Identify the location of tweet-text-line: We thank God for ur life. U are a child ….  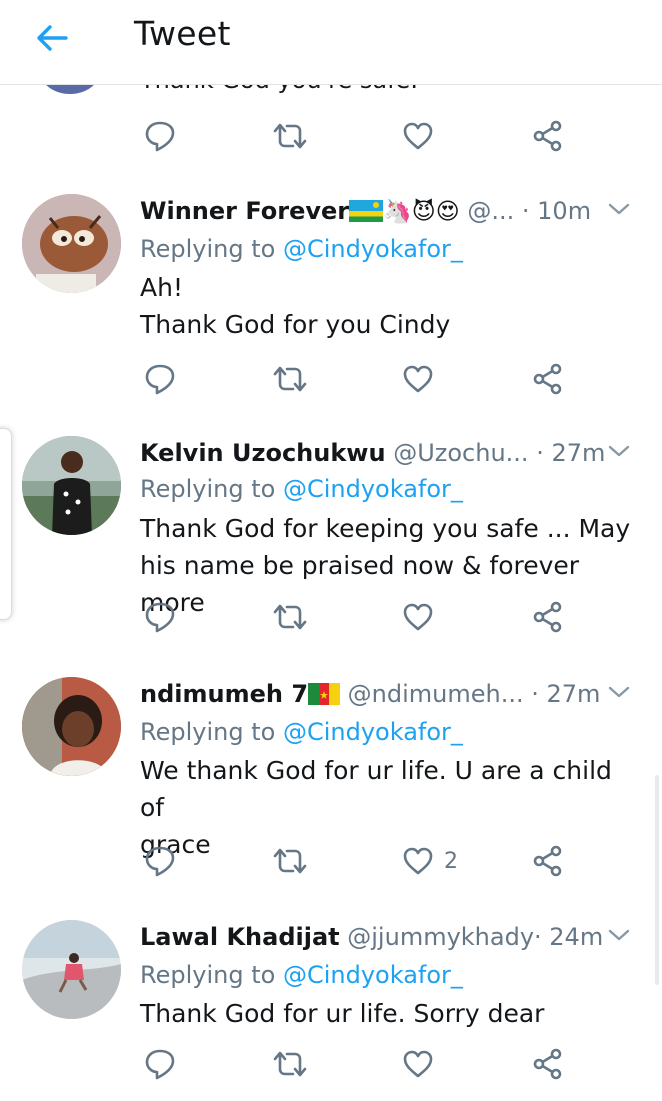
(376, 789).